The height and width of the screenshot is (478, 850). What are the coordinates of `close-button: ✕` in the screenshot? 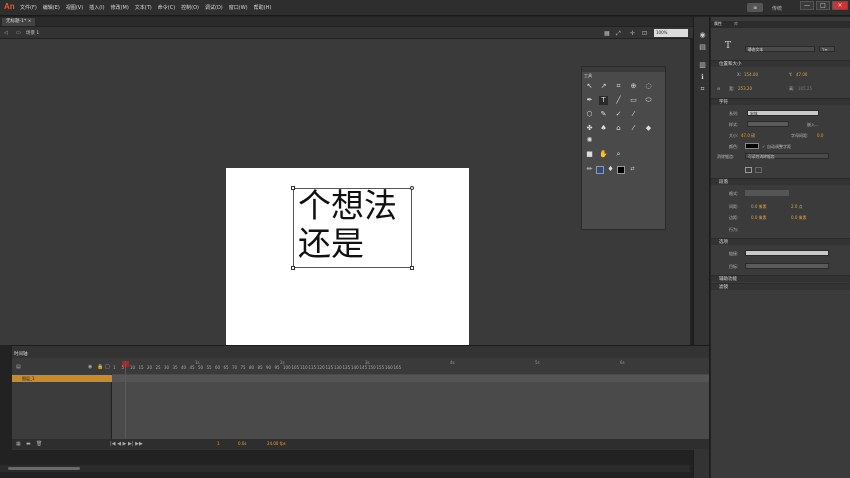 It's located at (840, 5).